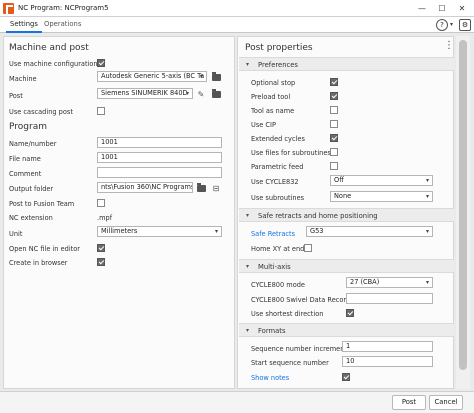  What do you see at coordinates (33, 144) in the screenshot?
I see `name-number-label: Name/number` at bounding box center [33, 144].